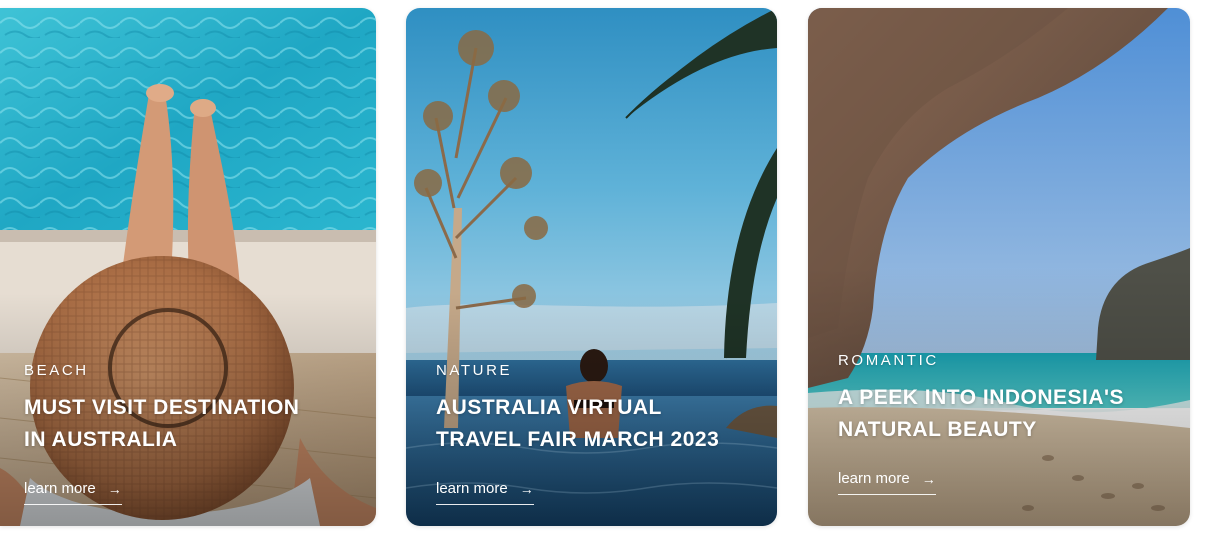 This screenshot has height=543, width=1207. I want to click on card-category: BEACH, so click(56, 370).